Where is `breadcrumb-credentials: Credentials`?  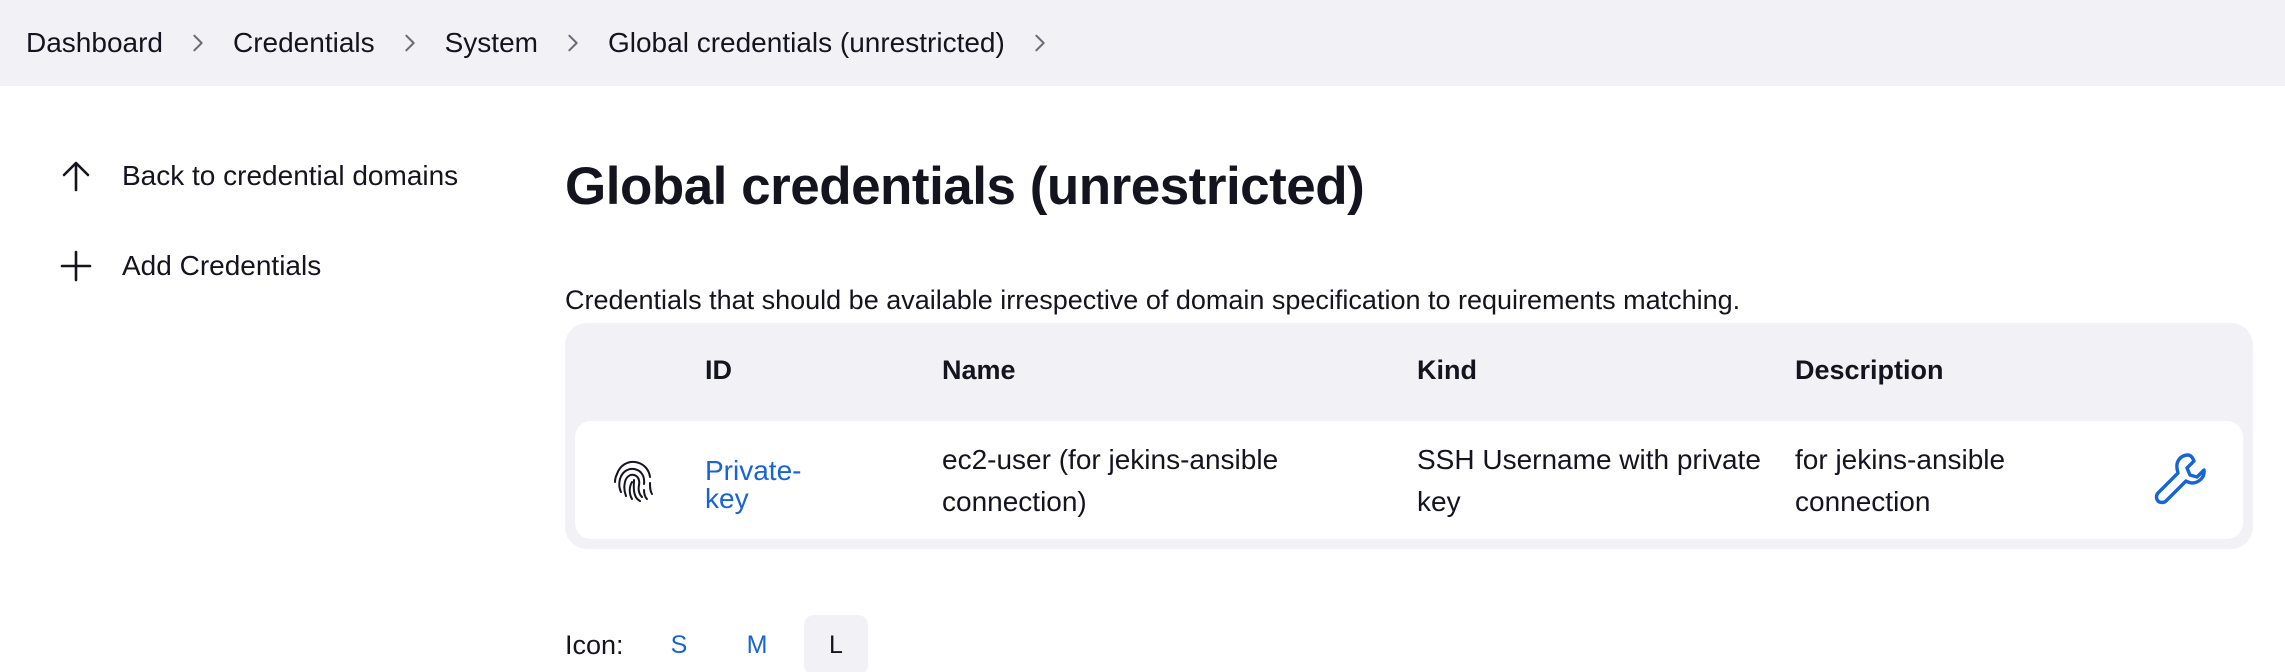 breadcrumb-credentials: Credentials is located at coordinates (304, 43).